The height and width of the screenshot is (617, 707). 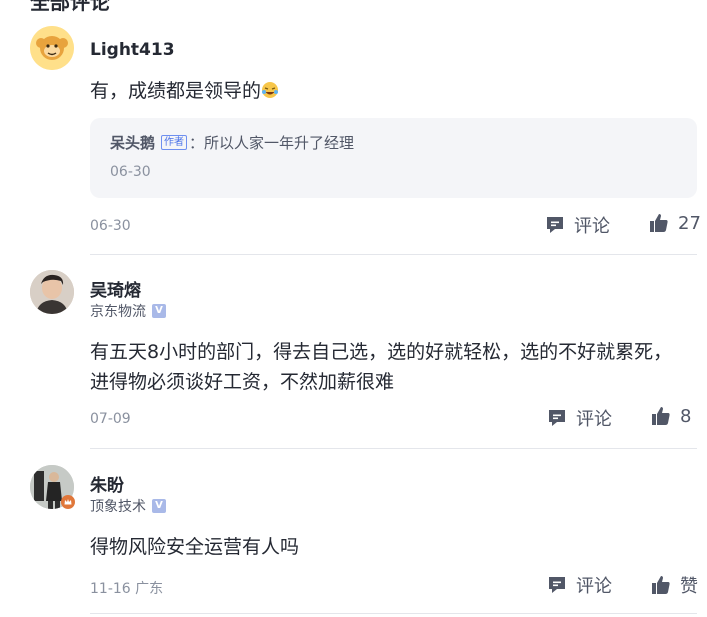 What do you see at coordinates (132, 142) in the screenshot?
I see `reply-author-name: 呆头鹅` at bounding box center [132, 142].